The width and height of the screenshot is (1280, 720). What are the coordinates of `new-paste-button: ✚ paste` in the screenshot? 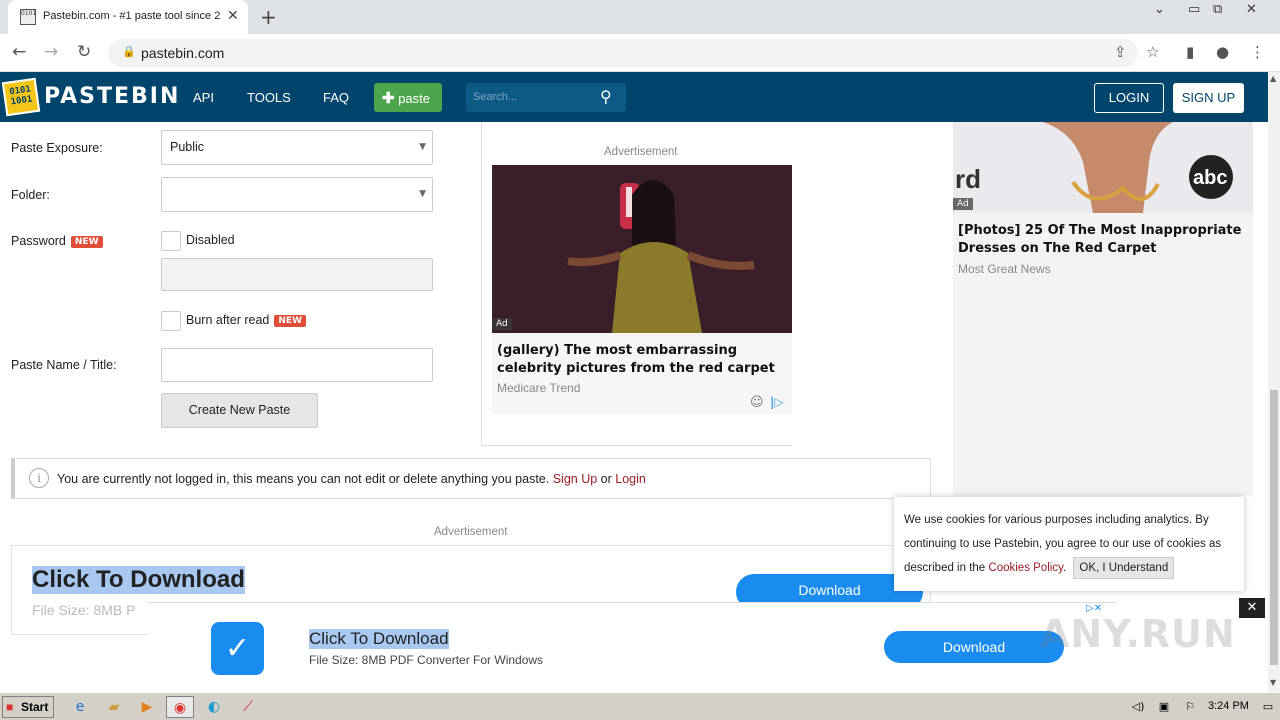 It's located at (408, 97).